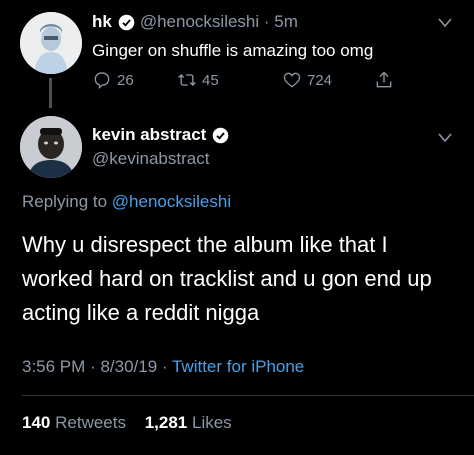 This screenshot has width=474, height=455. What do you see at coordinates (36, 422) in the screenshot?
I see `retweet-total: 140` at bounding box center [36, 422].